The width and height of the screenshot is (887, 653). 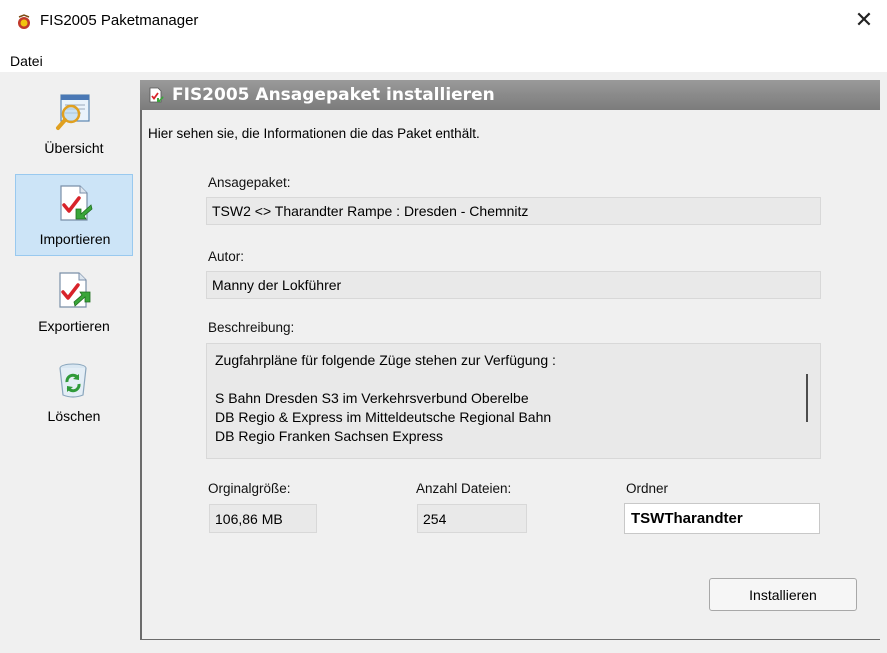 I want to click on window-title: FIS2005 Paketmanager, so click(x=119, y=20).